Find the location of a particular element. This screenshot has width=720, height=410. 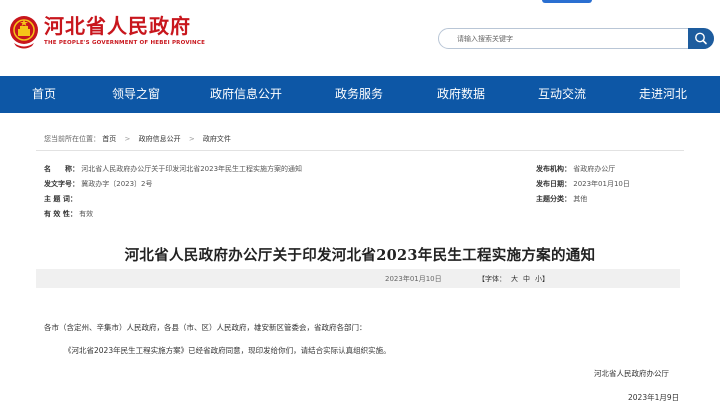

main-nav: 首页 领导之窗 政府信息公开 政务服务 政府数据 互动交流 走进河北 is located at coordinates (360, 94).